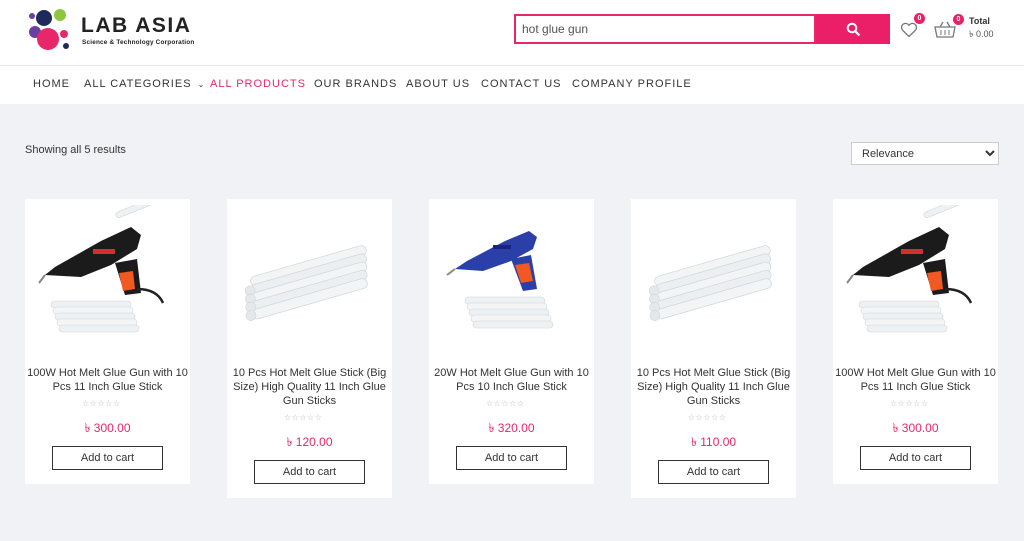 Image resolution: width=1024 pixels, height=541 pixels. I want to click on cart-total-value: ৳ 0.00, so click(981, 34).